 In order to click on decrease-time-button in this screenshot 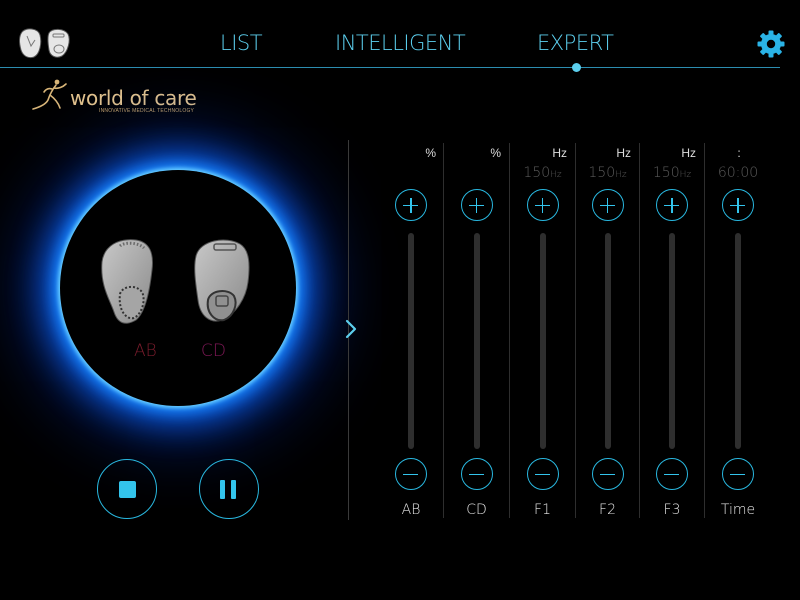, I will do `click(738, 474)`.